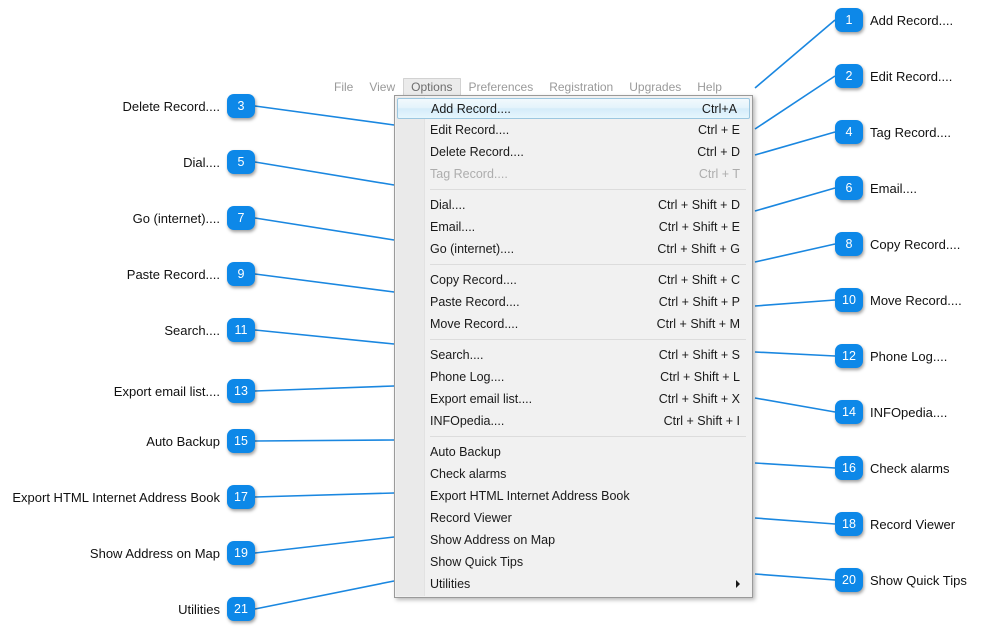  Describe the element at coordinates (581, 87) in the screenshot. I see `menubar-item-registration: Registration` at that location.